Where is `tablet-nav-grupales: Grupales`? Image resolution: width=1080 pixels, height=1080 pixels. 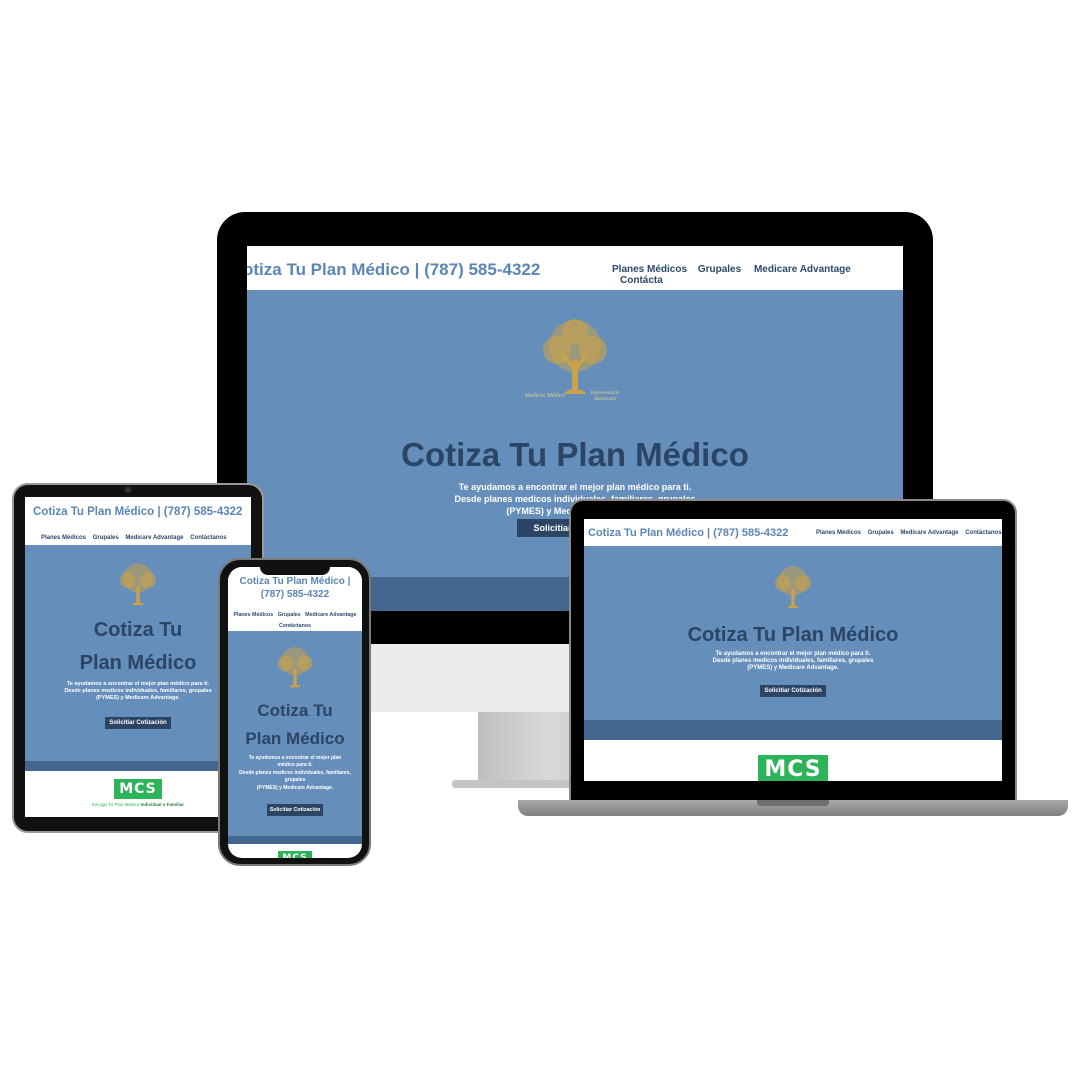
tablet-nav-grupales: Grupales is located at coordinates (106, 538).